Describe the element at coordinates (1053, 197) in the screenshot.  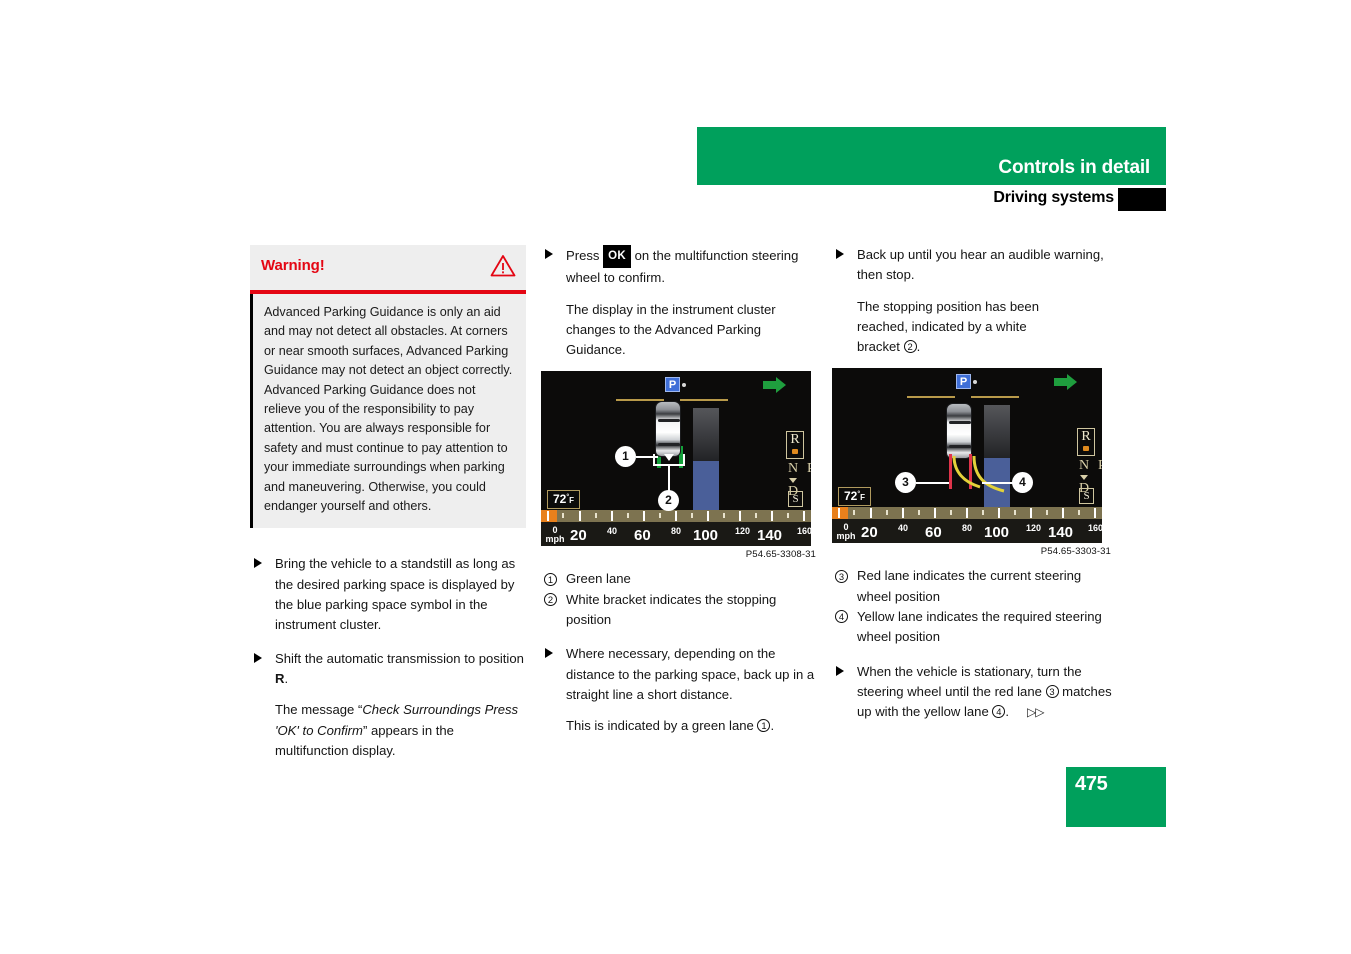
I see `section-subtitle: Driving systems` at that location.